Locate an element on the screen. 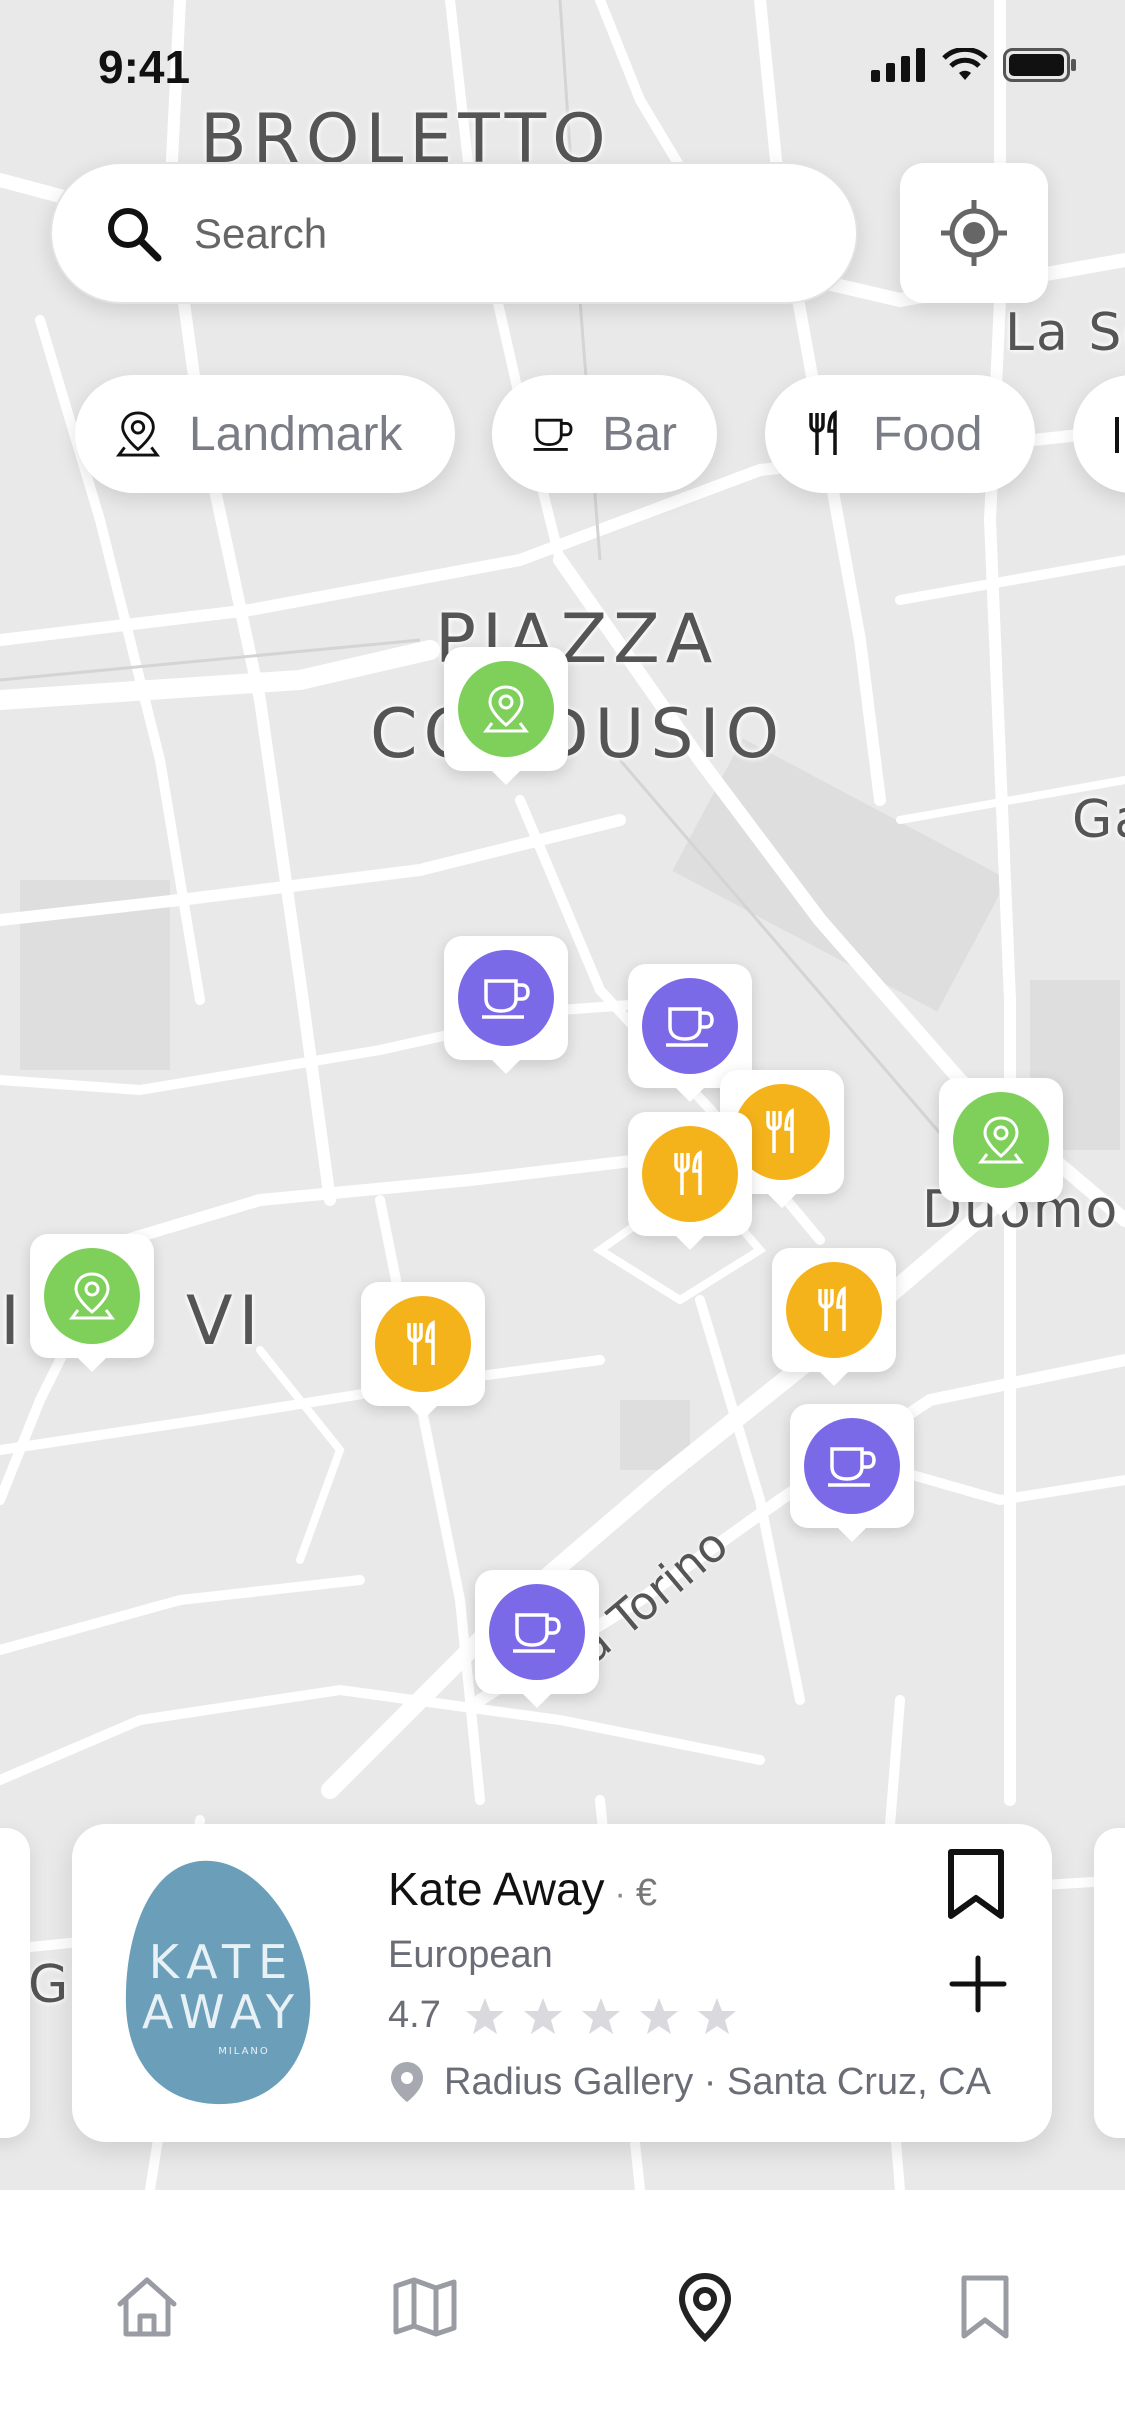 The image size is (1125, 2436). add-icon is located at coordinates (978, 1984).